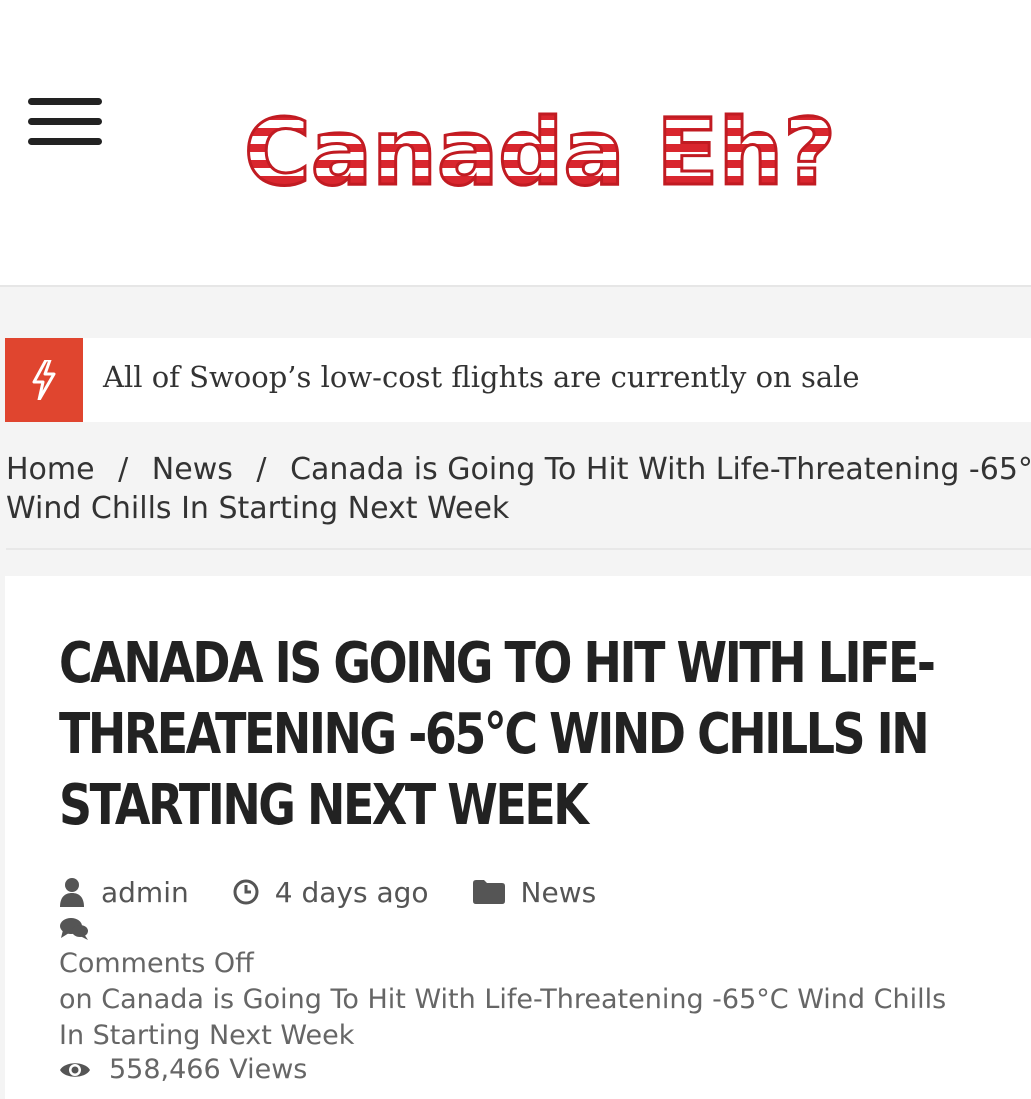  I want to click on breadcrumb-current-part-2: Wind Chills In Starting Next Week, so click(258, 508).